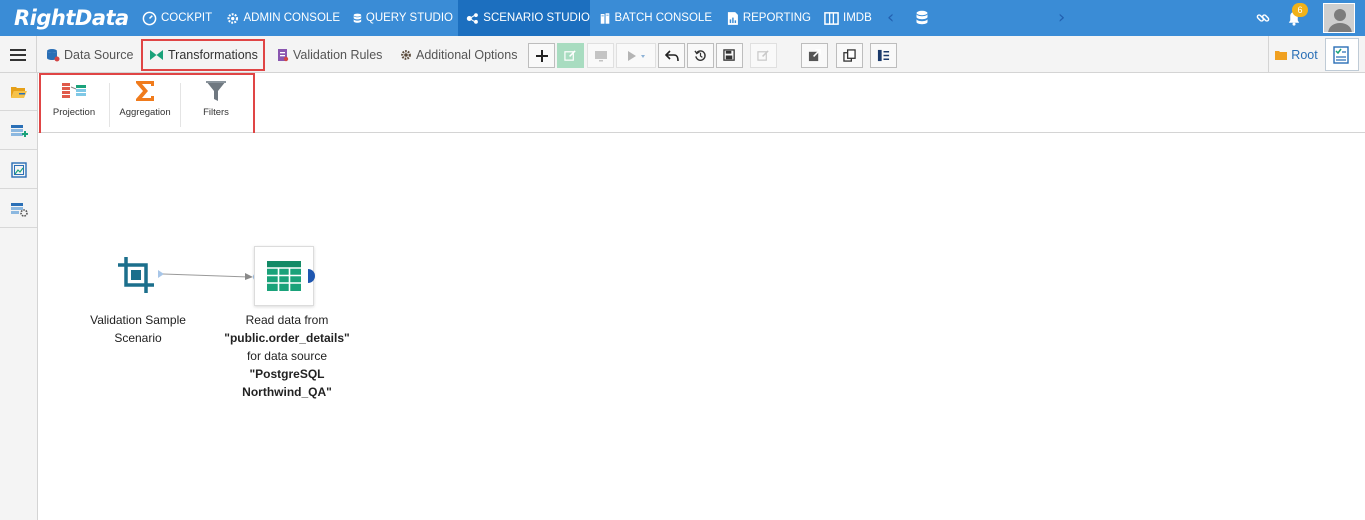 The image size is (1365, 520). What do you see at coordinates (338, 54) in the screenshot?
I see `tab-validation-rules-label: Validation Rules` at bounding box center [338, 54].